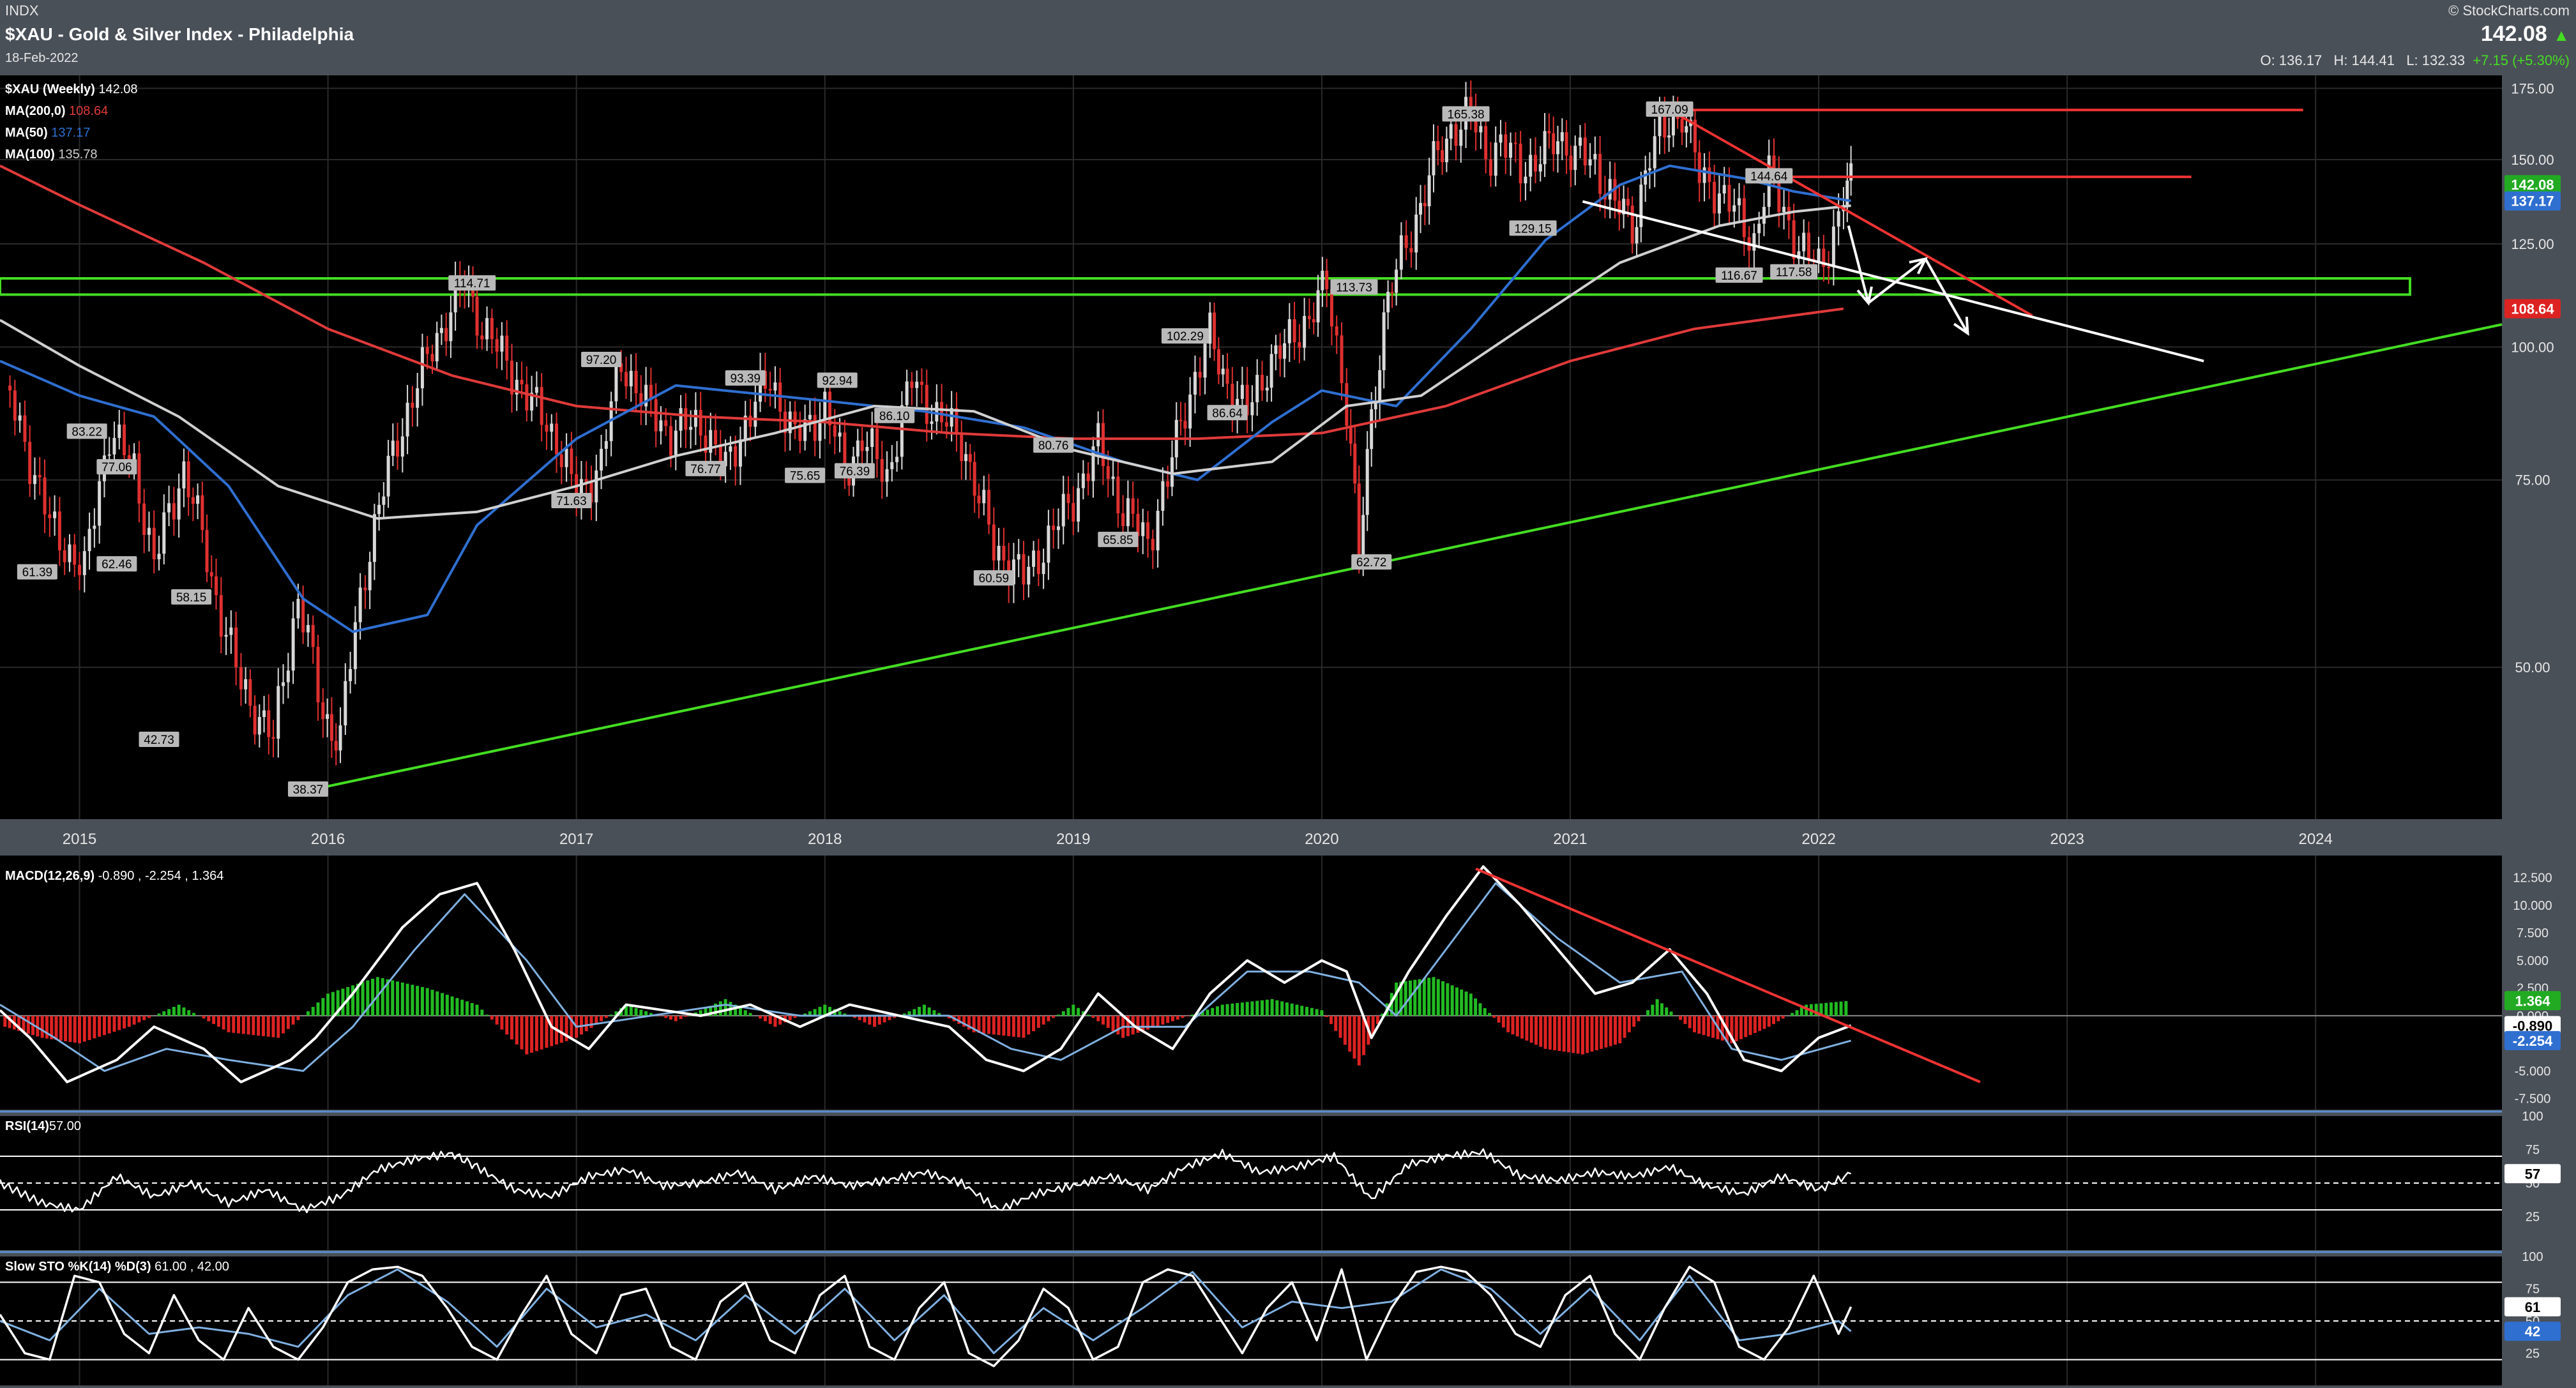 Image resolution: width=2576 pixels, height=1388 pixels. I want to click on sto-legend: Slow STO %K(14) %D(3) 61.00 , 42.00, so click(117, 1267).